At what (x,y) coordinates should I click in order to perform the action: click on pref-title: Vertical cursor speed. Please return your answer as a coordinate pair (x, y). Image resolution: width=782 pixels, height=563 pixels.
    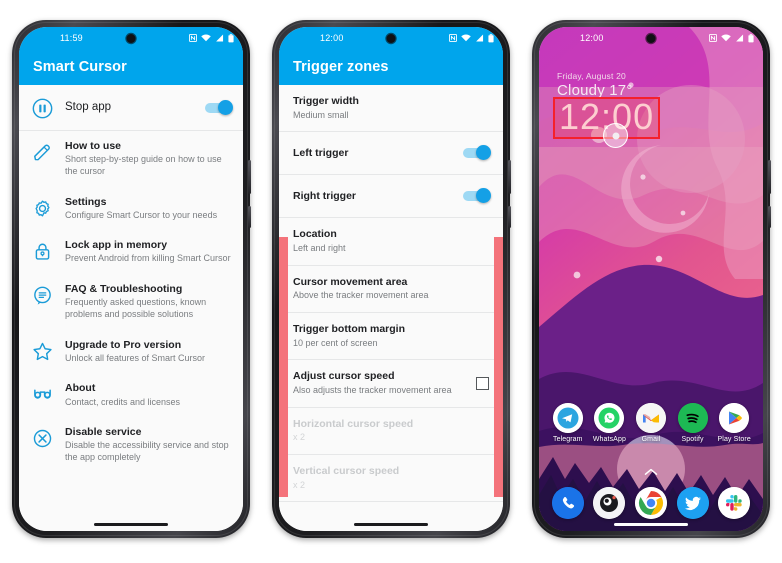
    Looking at the image, I should click on (346, 470).